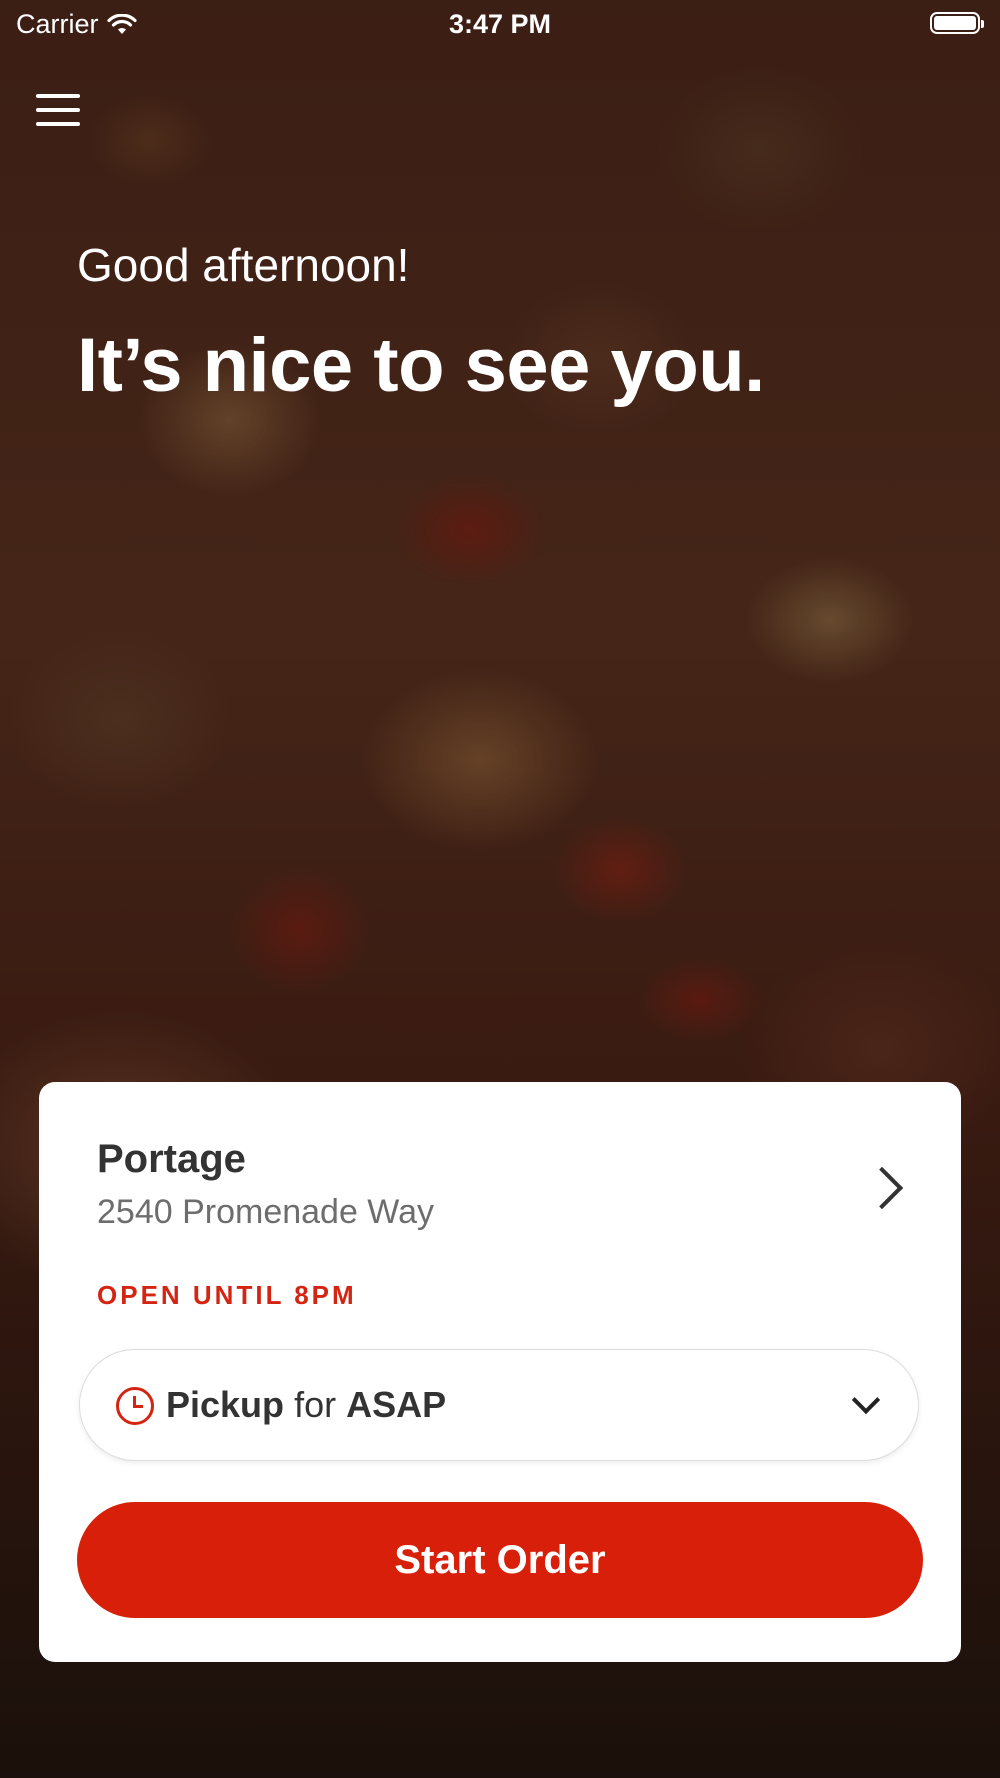 This screenshot has width=1000, height=1778. Describe the element at coordinates (266, 1212) in the screenshot. I see `store-address: 2540 Promenade Way` at that location.